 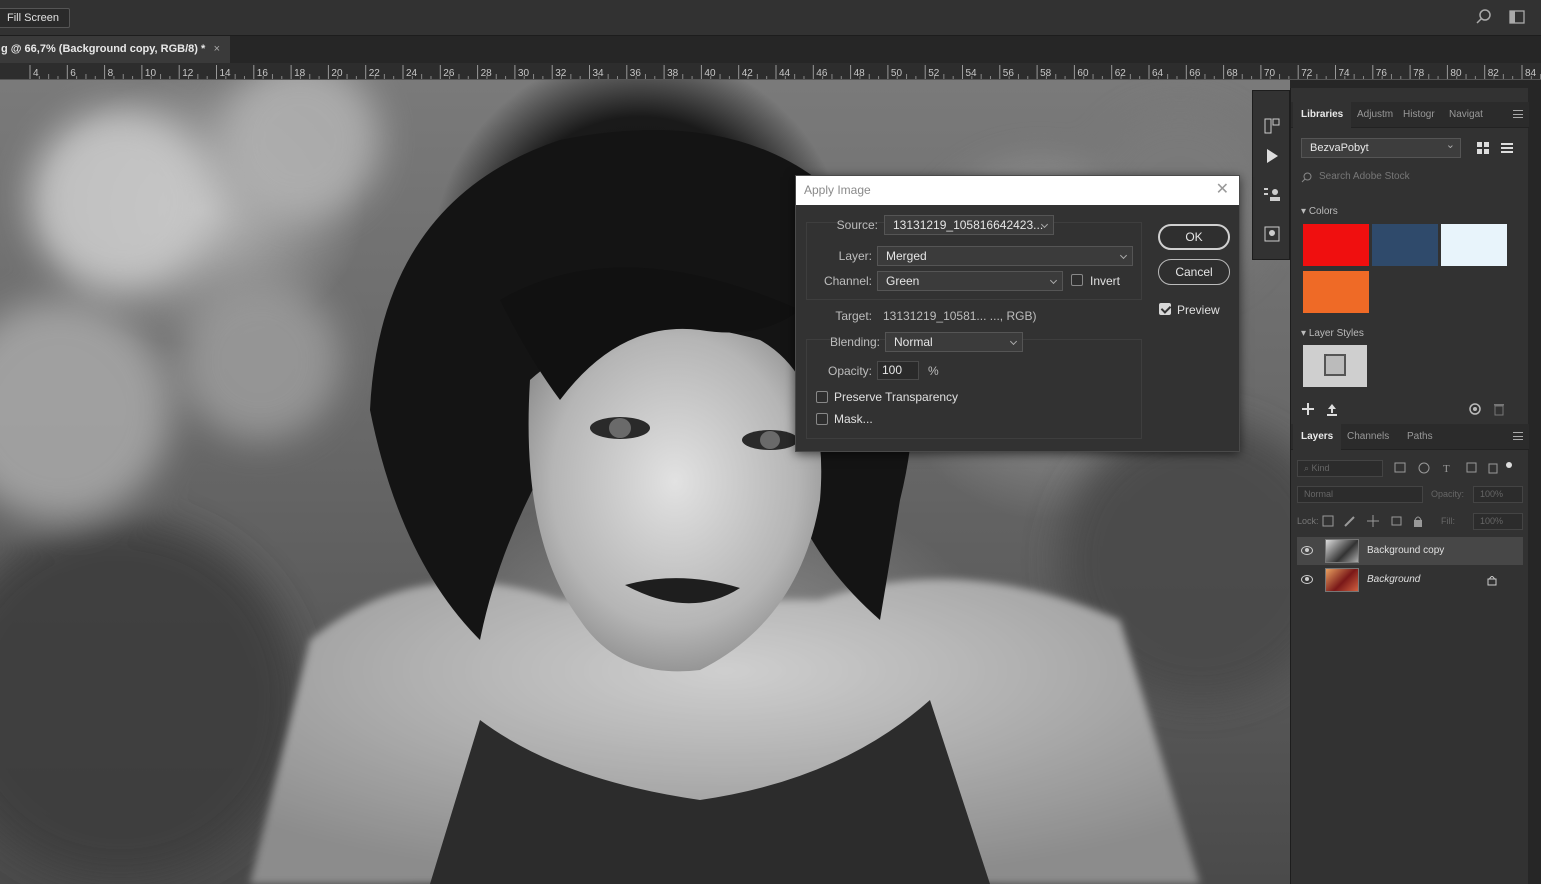 What do you see at coordinates (853, 316) in the screenshot?
I see `target-label: Target:` at bounding box center [853, 316].